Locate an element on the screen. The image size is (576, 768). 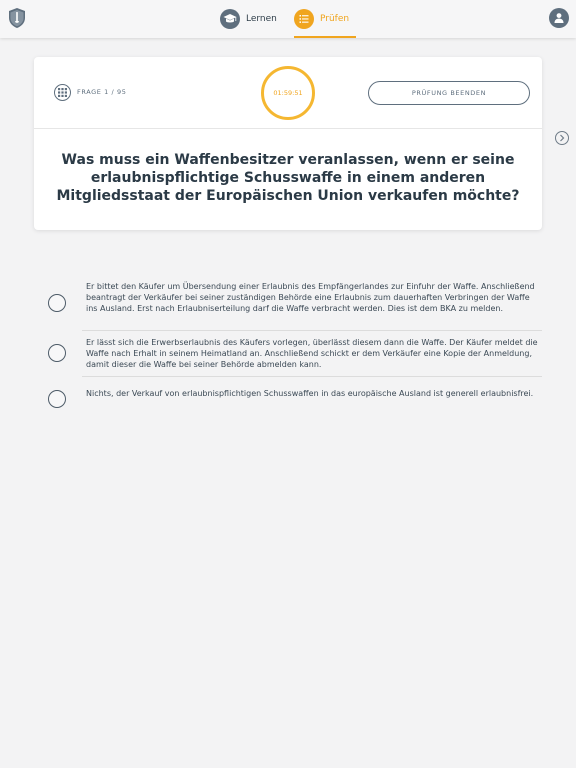
tab-lernen-label: Lernen is located at coordinates (261, 19).